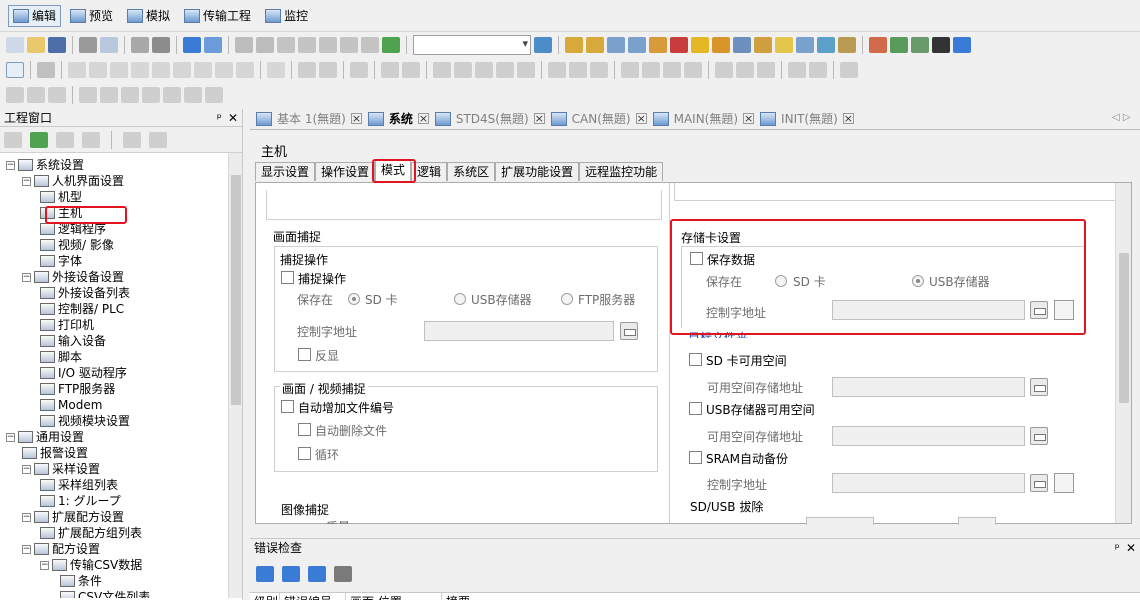  What do you see at coordinates (695, 457) in the screenshot?
I see `sram-backup-checkbox` at bounding box center [695, 457].